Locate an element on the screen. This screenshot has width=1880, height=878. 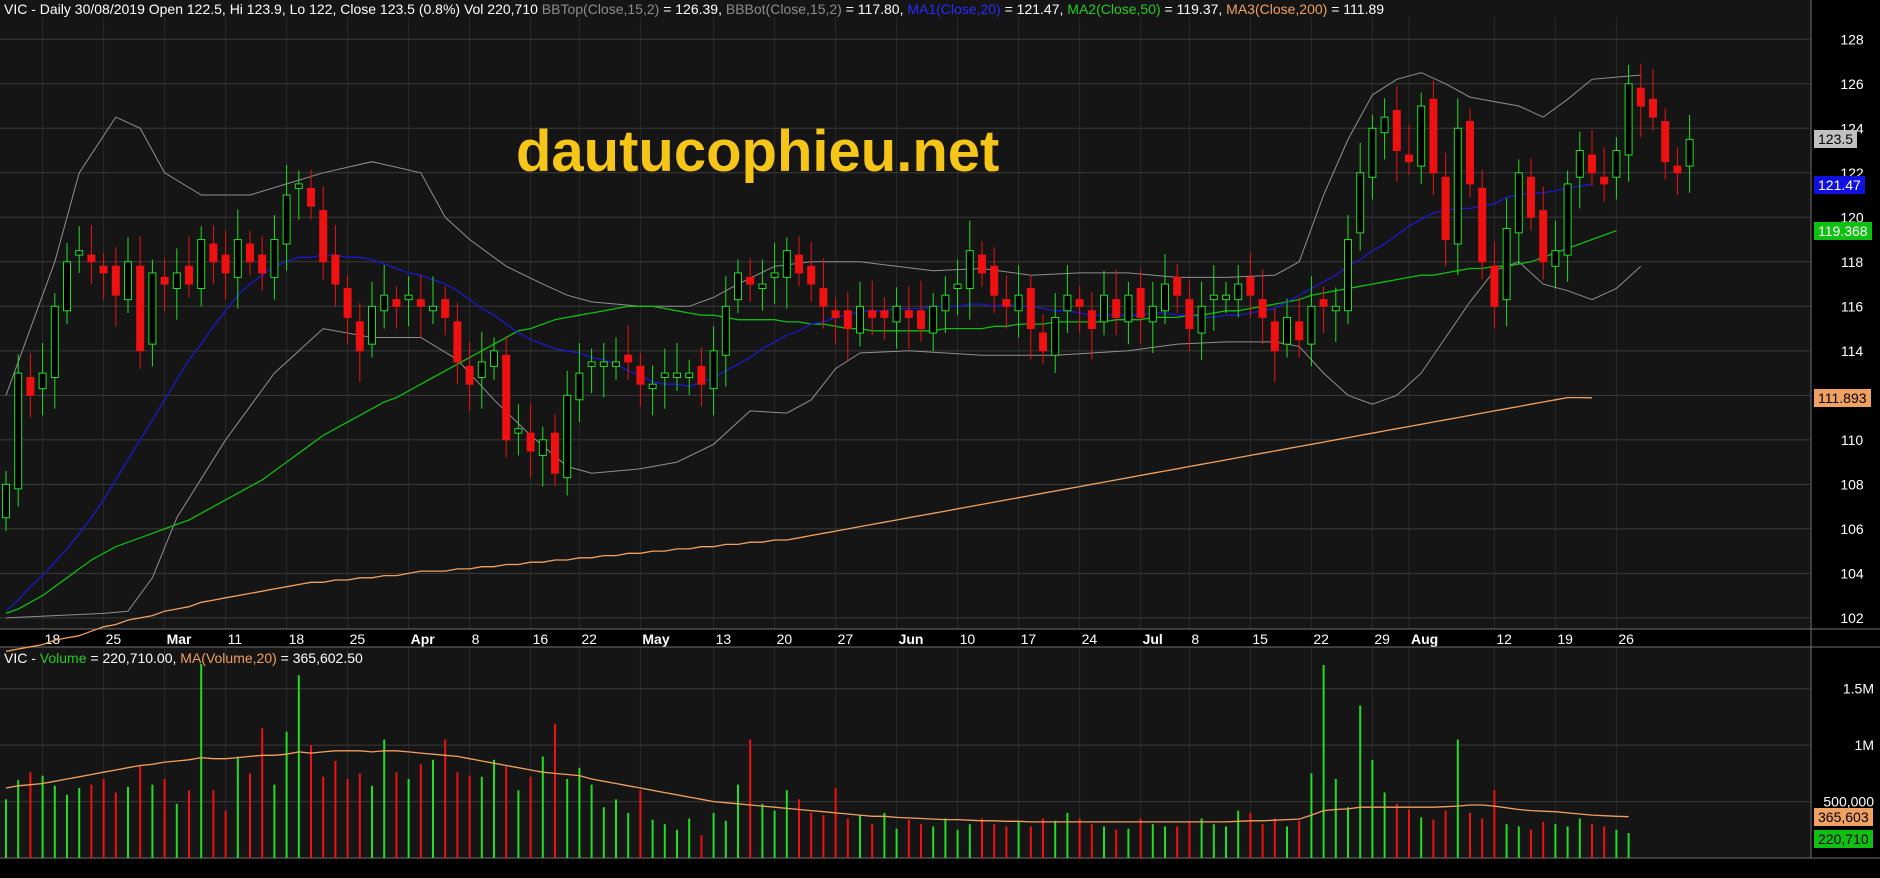
x-tick-label: May is located at coordinates (655, 639).